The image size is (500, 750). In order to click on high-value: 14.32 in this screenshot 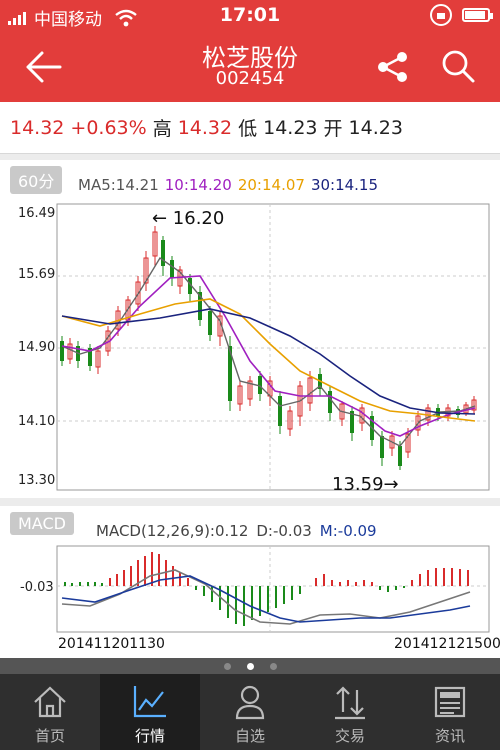, I will do `click(205, 127)`.